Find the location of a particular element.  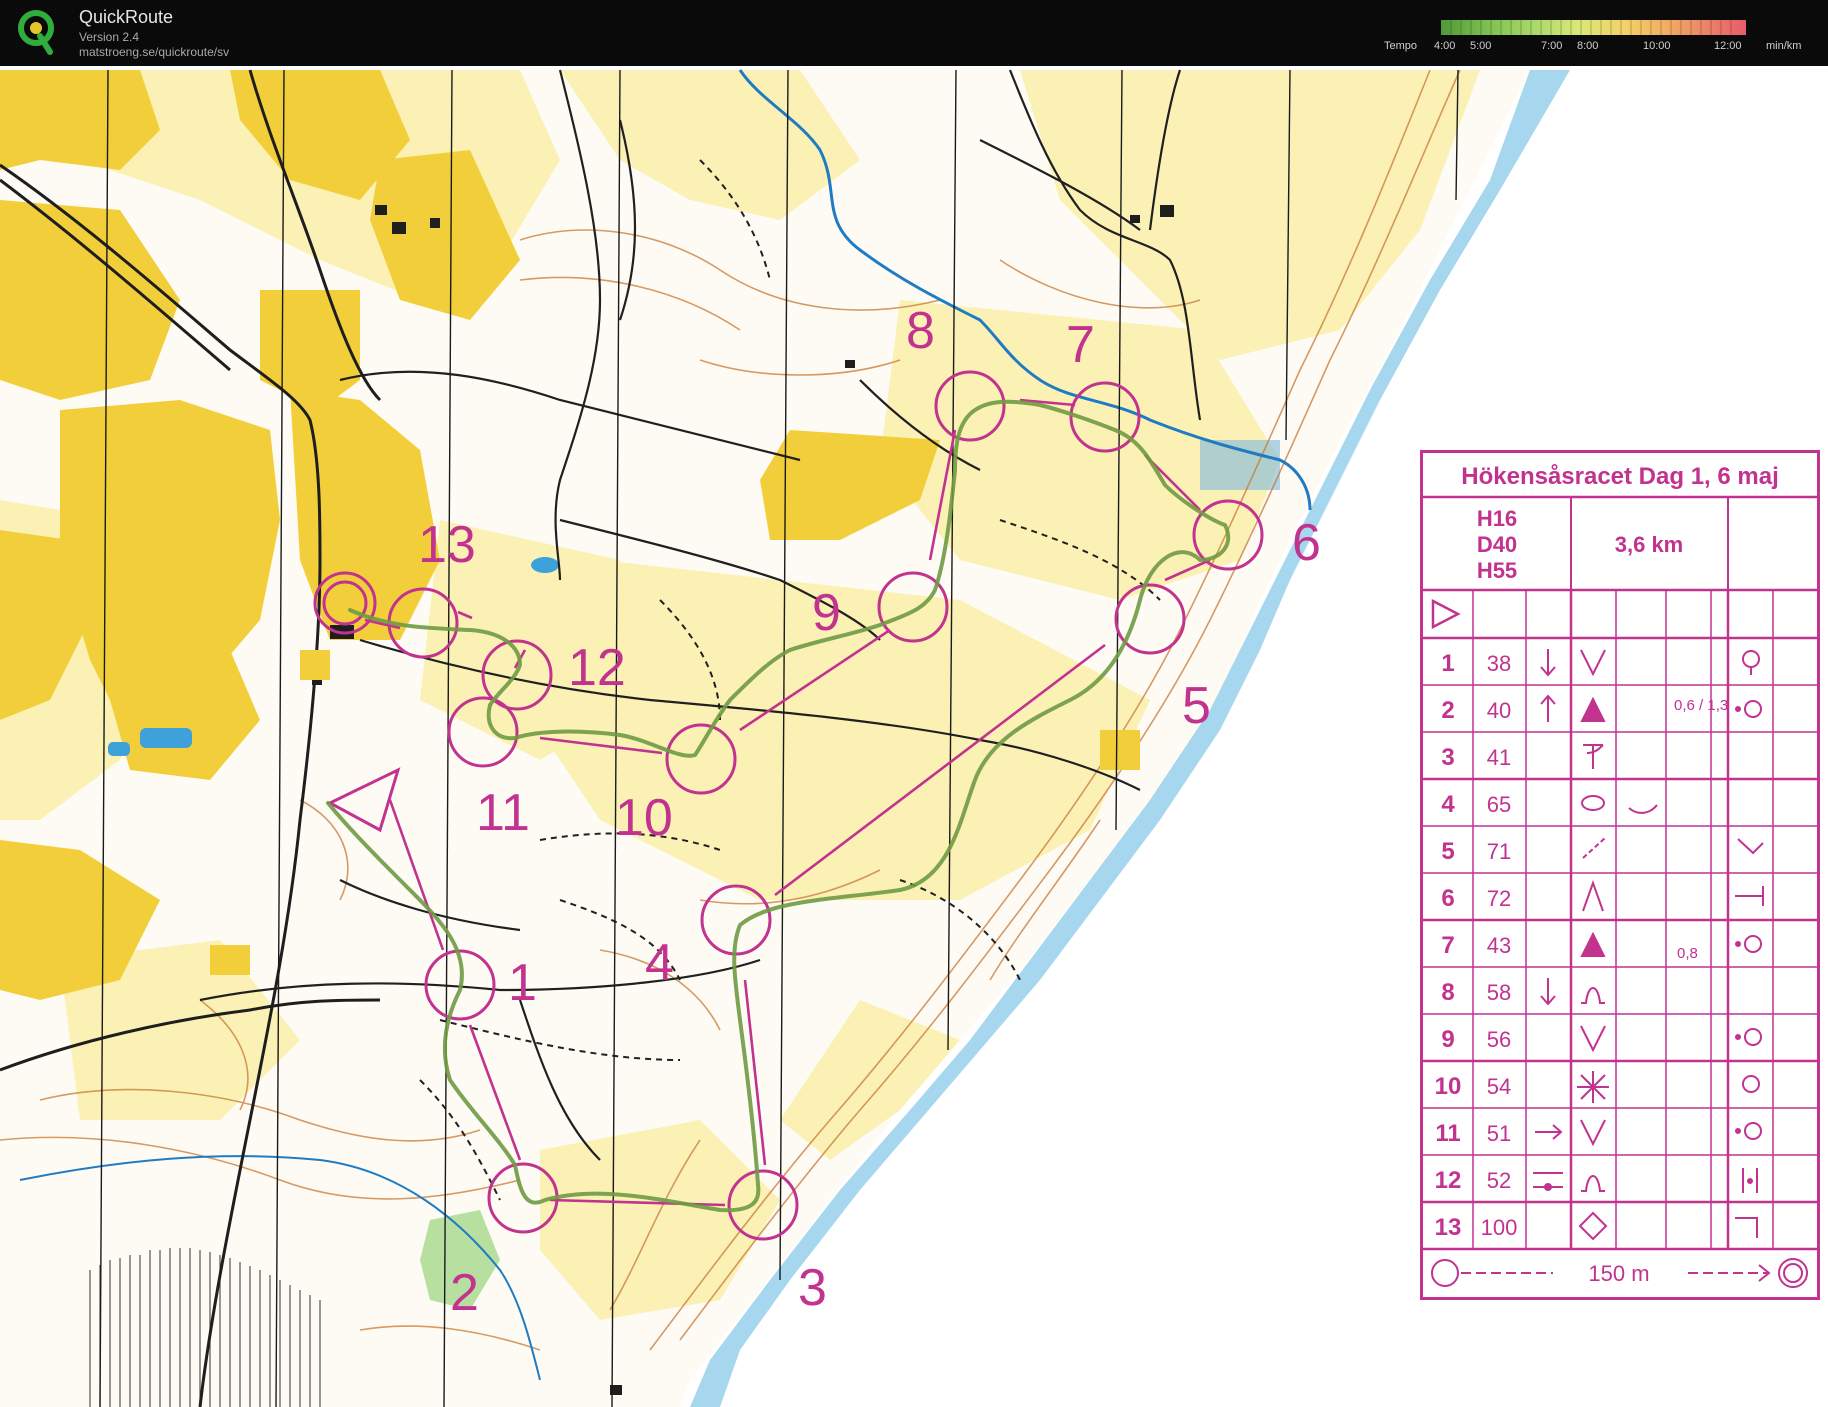

corner-icon is located at coordinates (1750, 846).